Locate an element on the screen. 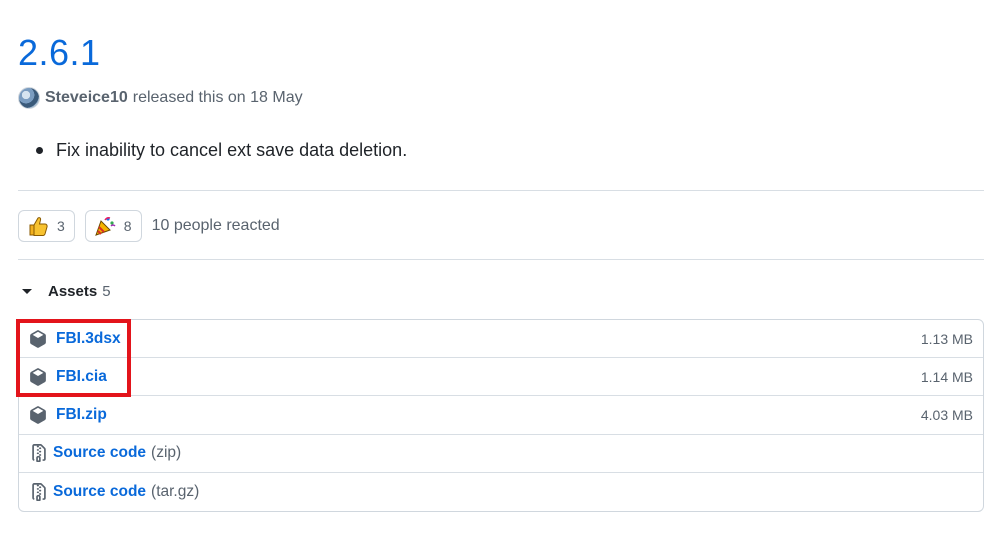 The image size is (996, 539). asset-row: FBI.3dsx 1.13 MB is located at coordinates (501, 339).